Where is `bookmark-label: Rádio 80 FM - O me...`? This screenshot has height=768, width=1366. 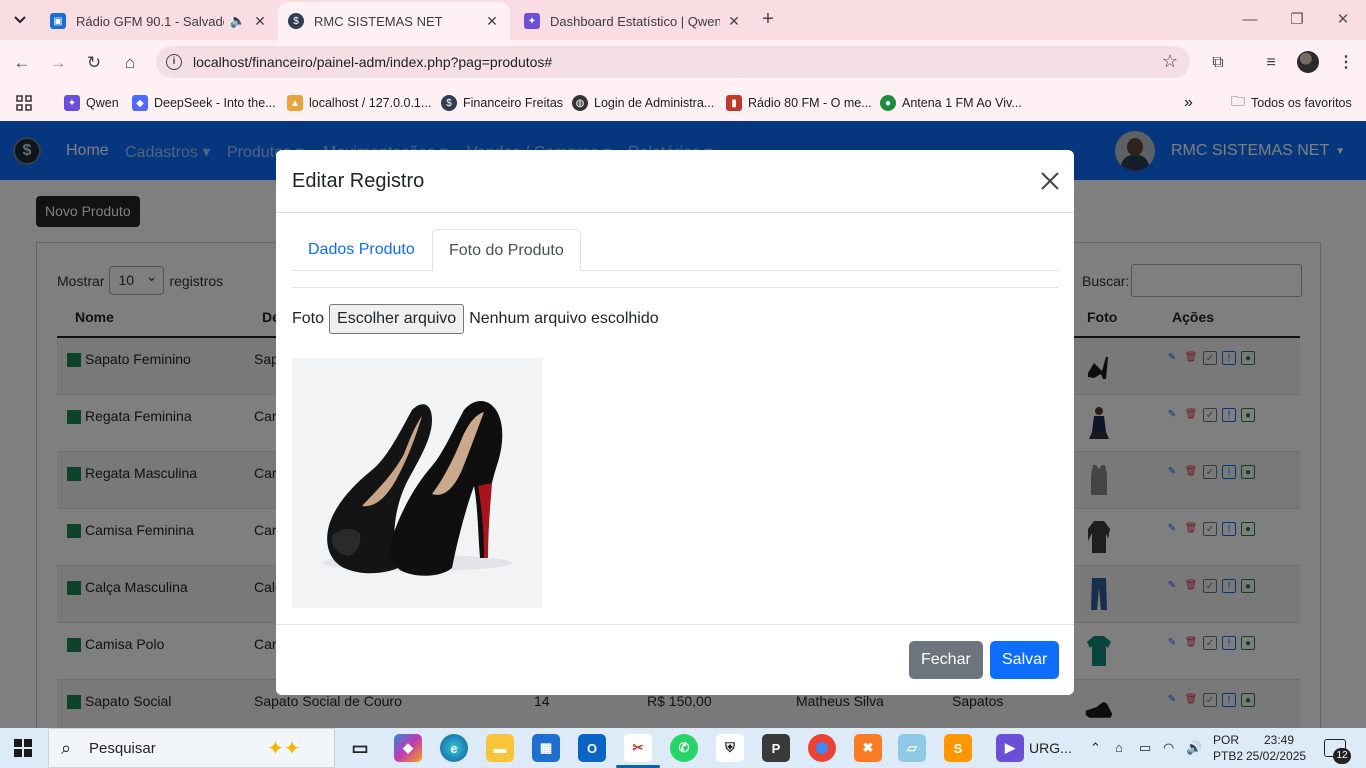
bookmark-label: Rádio 80 FM - O me... is located at coordinates (810, 103).